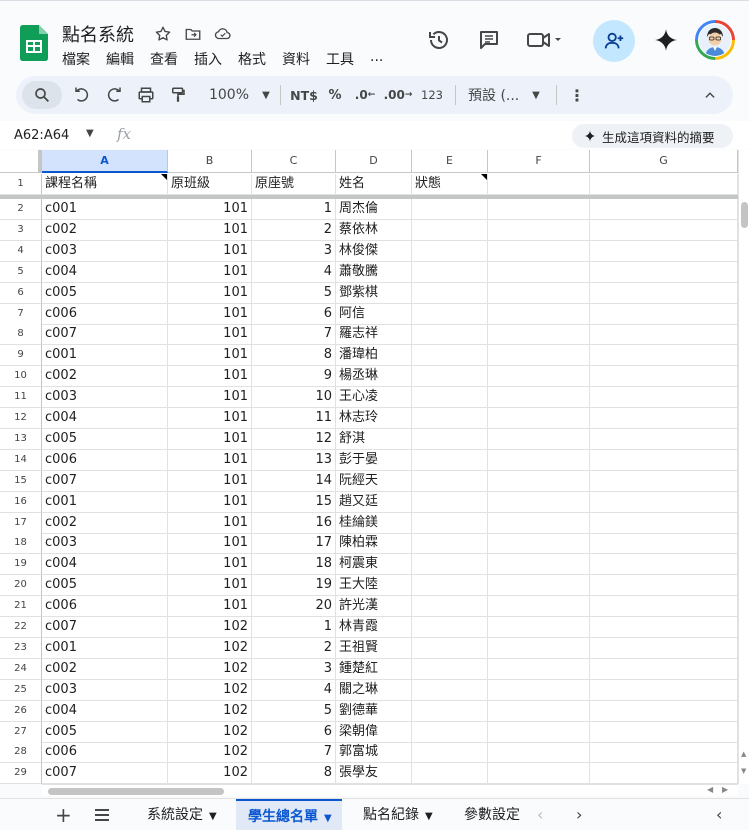  Describe the element at coordinates (105, 711) in the screenshot. I see `table-cell: c004` at that location.